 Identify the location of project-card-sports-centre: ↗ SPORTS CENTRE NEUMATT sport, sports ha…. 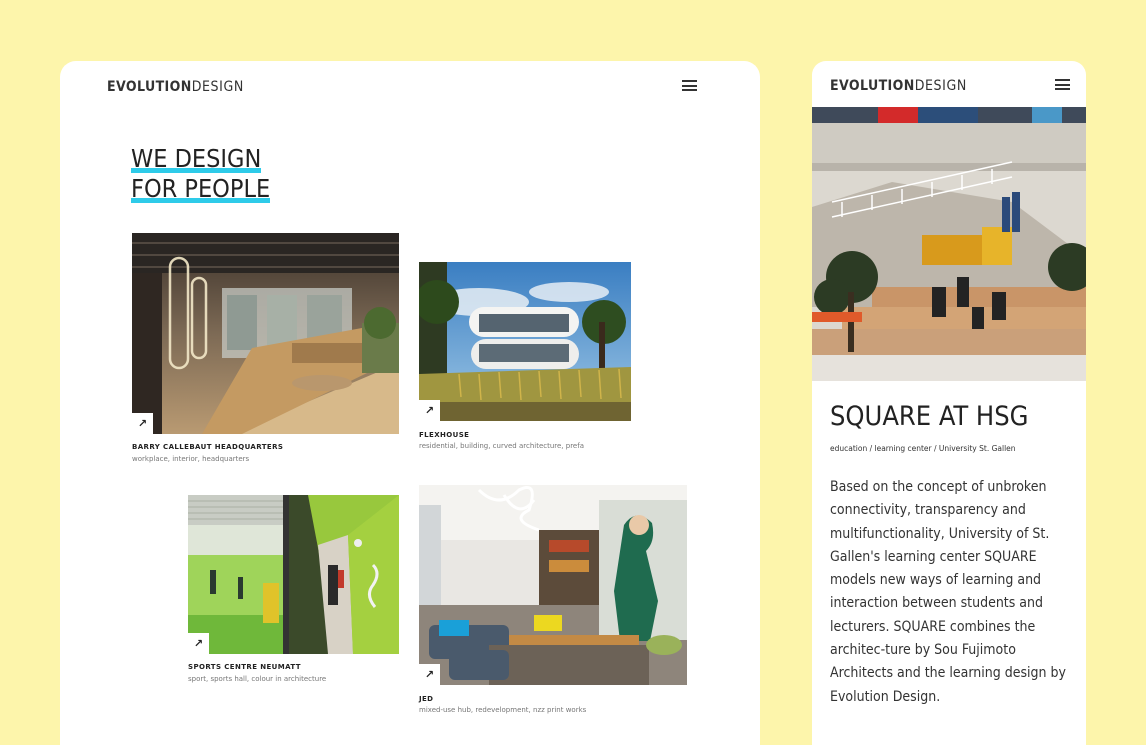
(293, 595).